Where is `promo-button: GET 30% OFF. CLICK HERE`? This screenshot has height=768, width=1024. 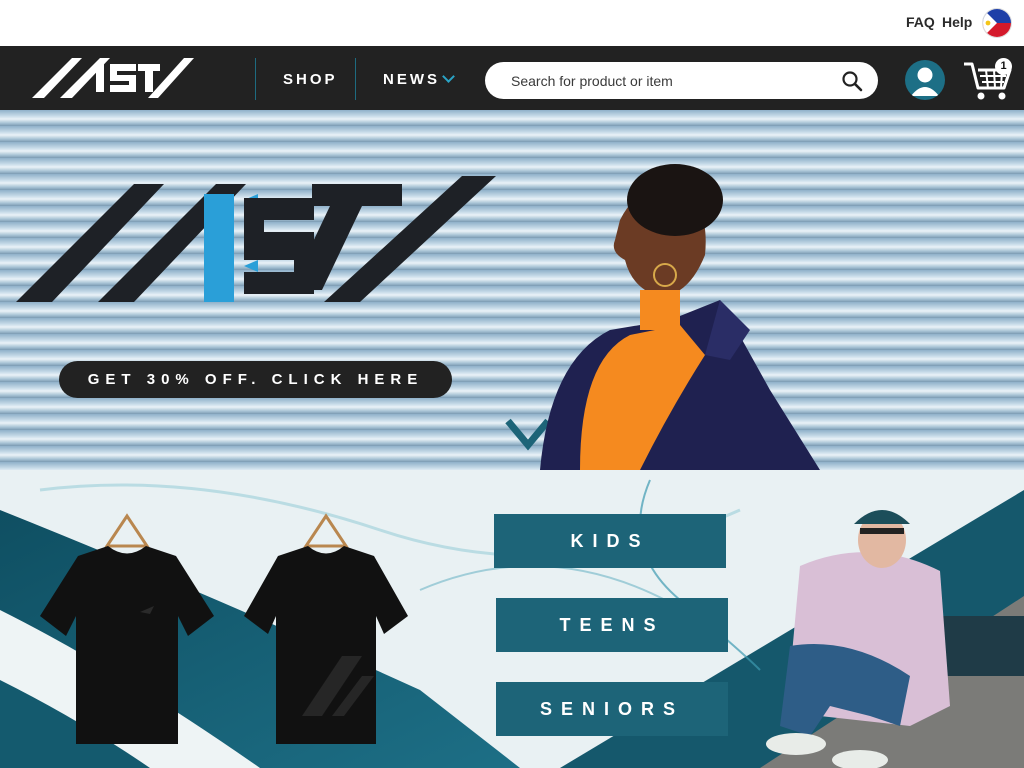 promo-button: GET 30% OFF. CLICK HERE is located at coordinates (255, 379).